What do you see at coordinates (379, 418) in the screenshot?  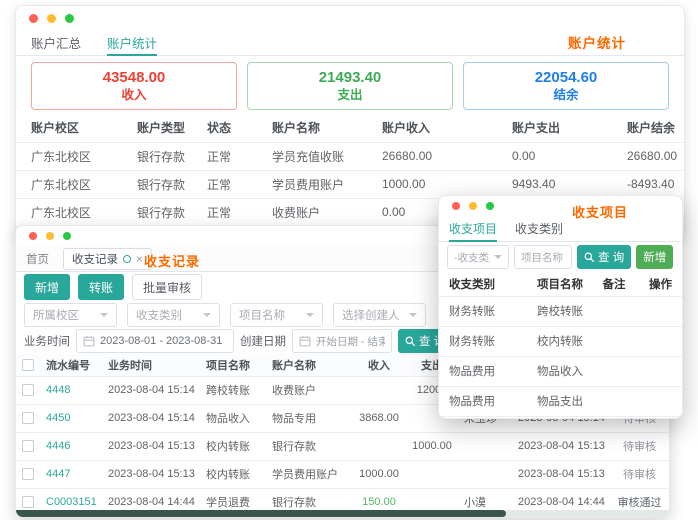 I see `cell: 3868.00` at bounding box center [379, 418].